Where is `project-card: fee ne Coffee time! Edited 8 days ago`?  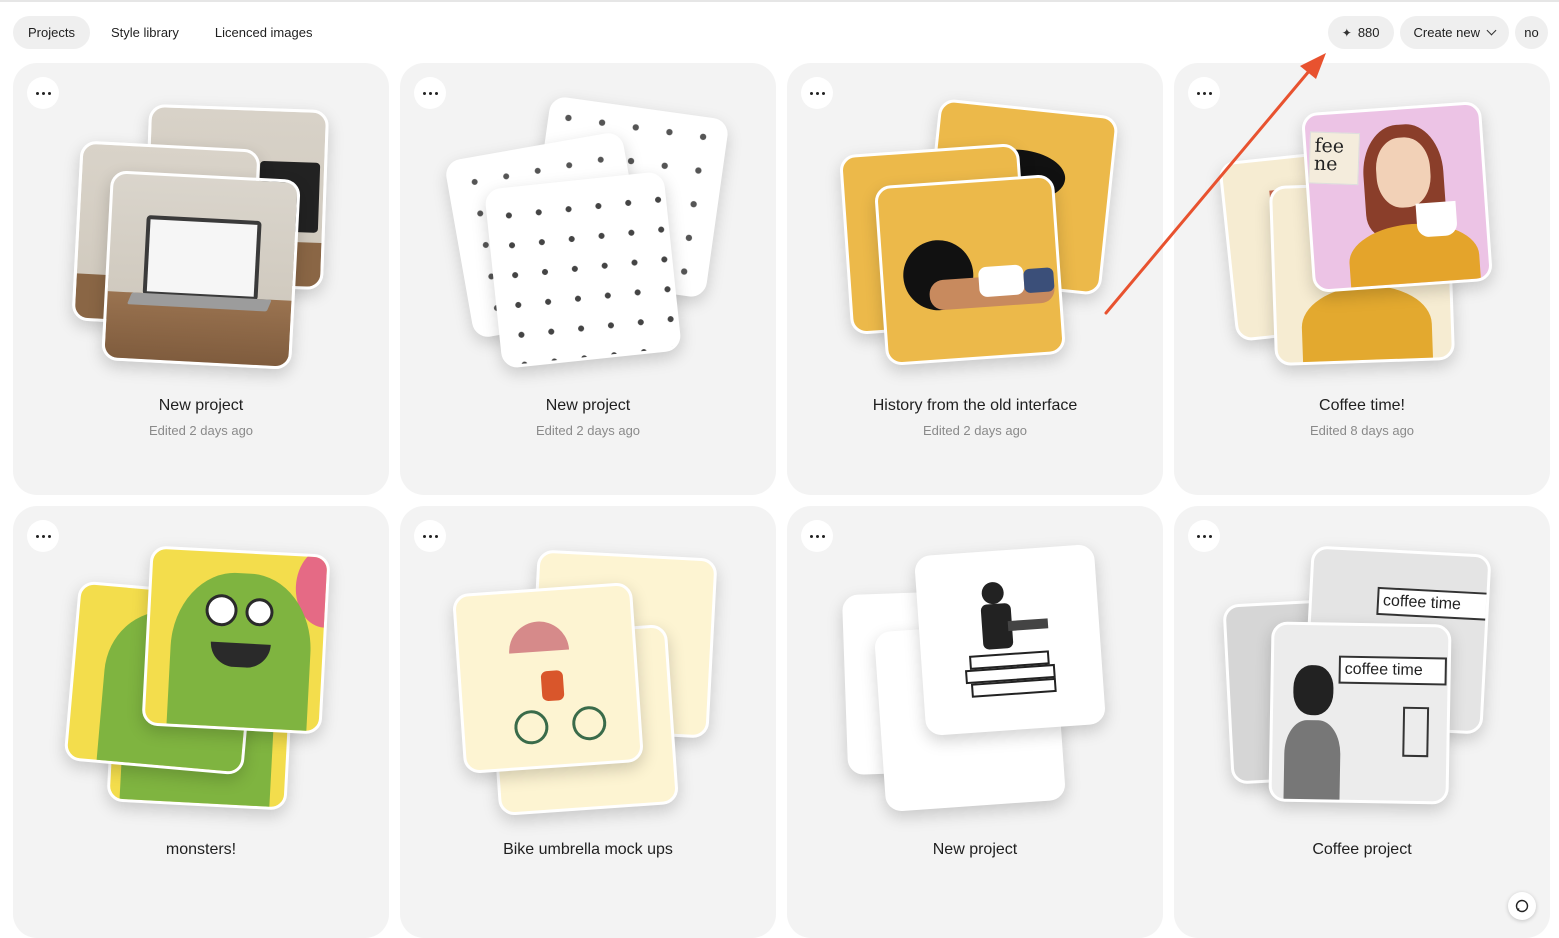 project-card: fee ne Coffee time! Edited 8 days ago is located at coordinates (1362, 279).